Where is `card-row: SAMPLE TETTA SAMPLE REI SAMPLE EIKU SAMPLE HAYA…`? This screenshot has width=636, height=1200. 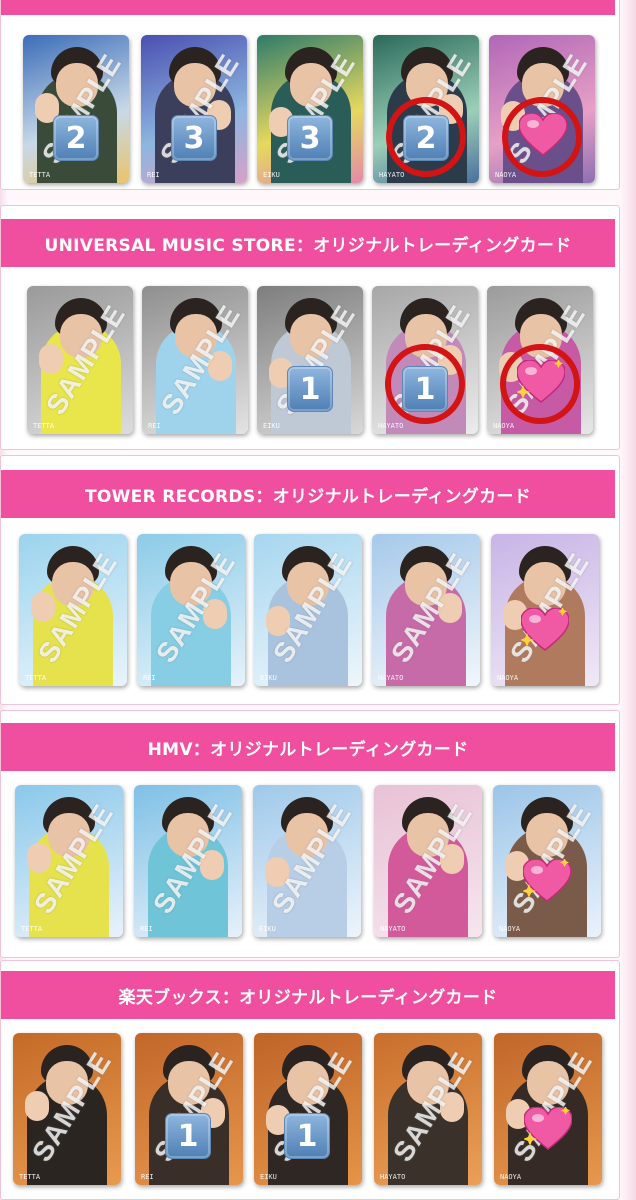 card-row: SAMPLE TETTA SAMPLE REI SAMPLE EIKU SAMPLE HAYA… is located at coordinates (311, 614).